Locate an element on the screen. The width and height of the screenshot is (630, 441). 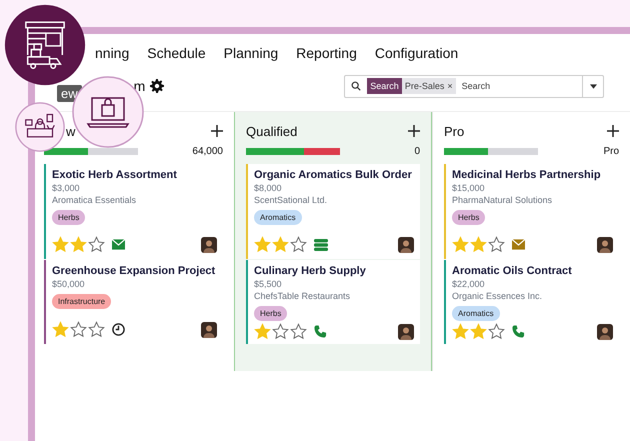
deal-amount: $8,000 is located at coordinates (268, 188).